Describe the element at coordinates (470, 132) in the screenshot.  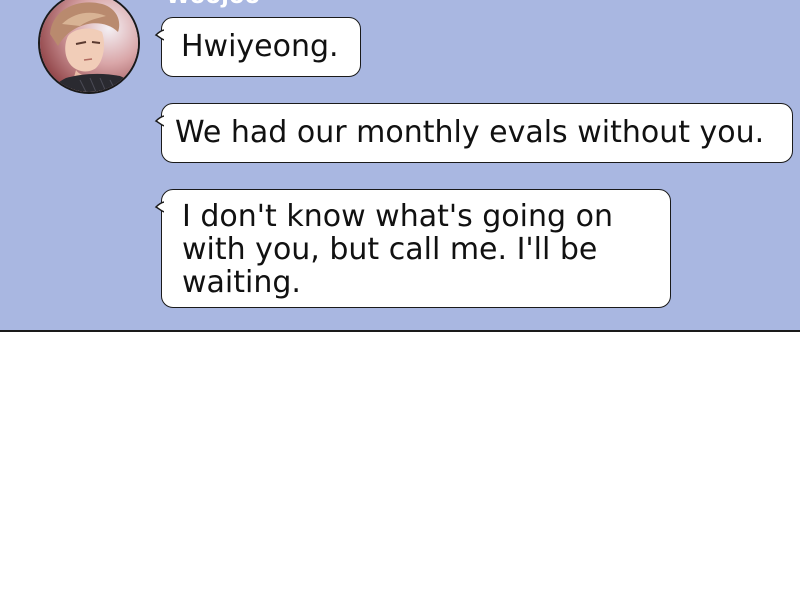
I see `message-text: We had our monthly evals without you.` at that location.